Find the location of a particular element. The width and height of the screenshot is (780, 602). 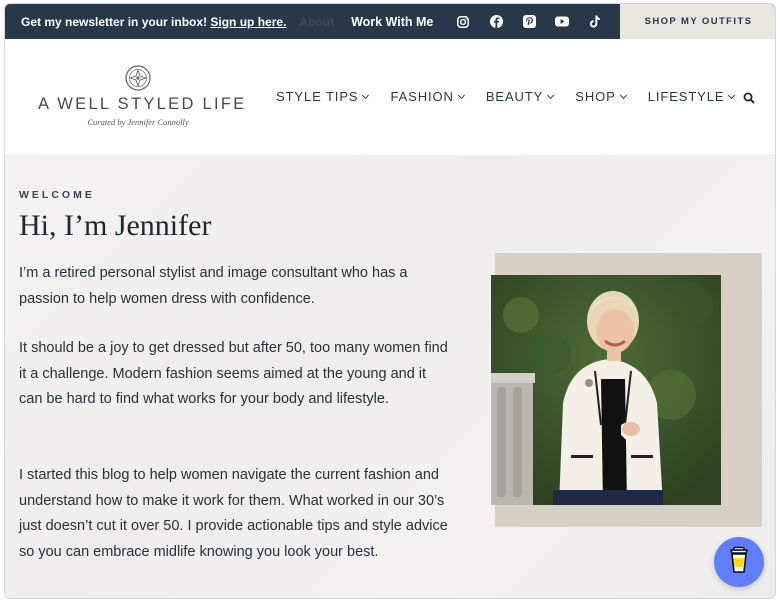

youtube-icon is located at coordinates (562, 22).